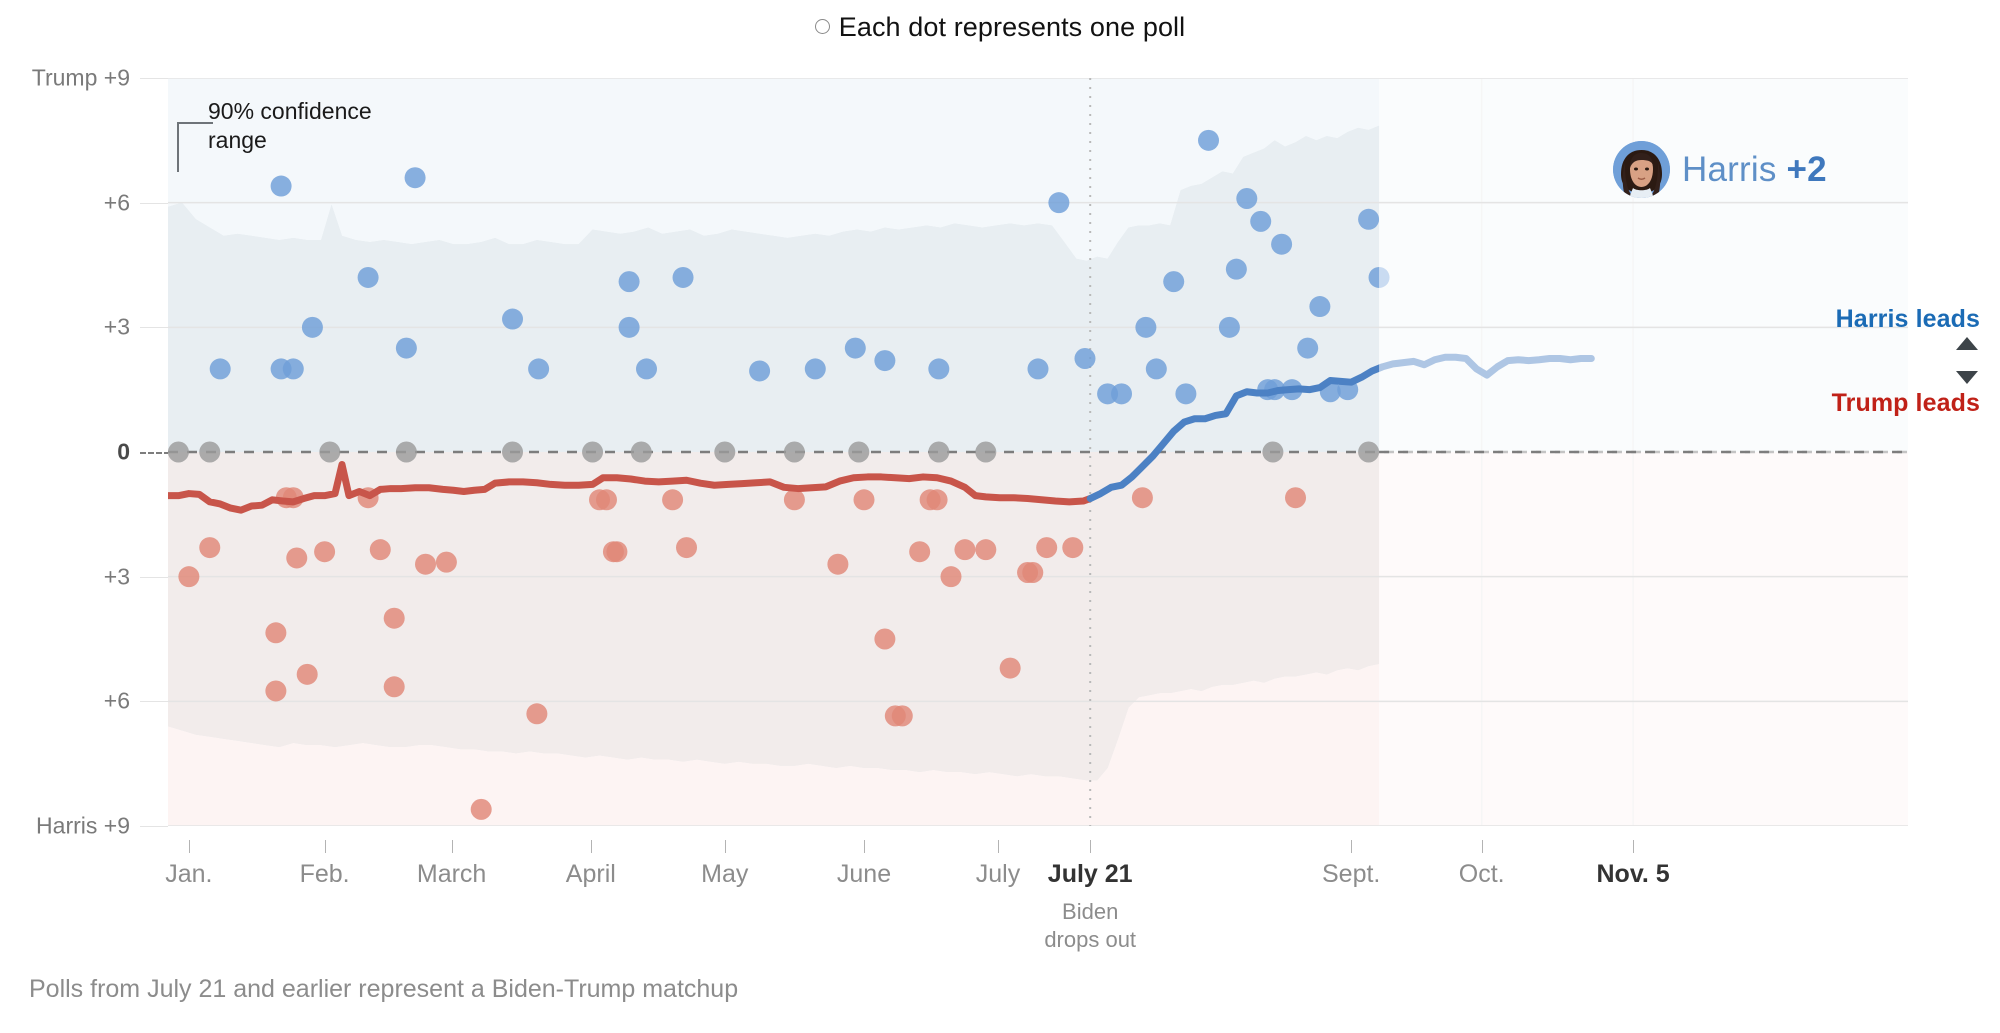  I want to click on x-axis-tick-label: July 21, so click(1090, 874).